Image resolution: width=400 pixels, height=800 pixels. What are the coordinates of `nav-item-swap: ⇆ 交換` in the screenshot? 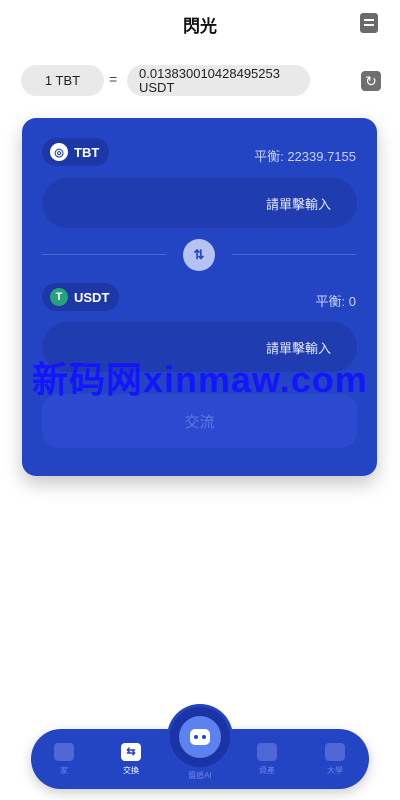 It's located at (131, 759).